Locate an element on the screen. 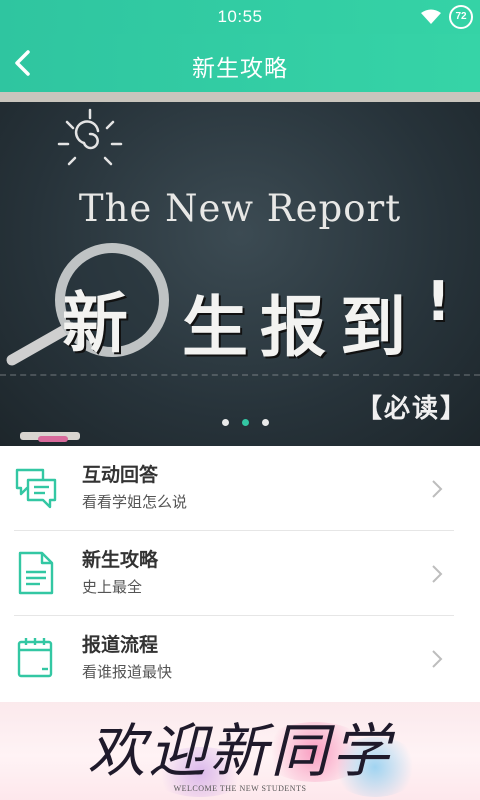 This screenshot has height=800, width=480. big-char-3: 报 is located at coordinates (293, 327).